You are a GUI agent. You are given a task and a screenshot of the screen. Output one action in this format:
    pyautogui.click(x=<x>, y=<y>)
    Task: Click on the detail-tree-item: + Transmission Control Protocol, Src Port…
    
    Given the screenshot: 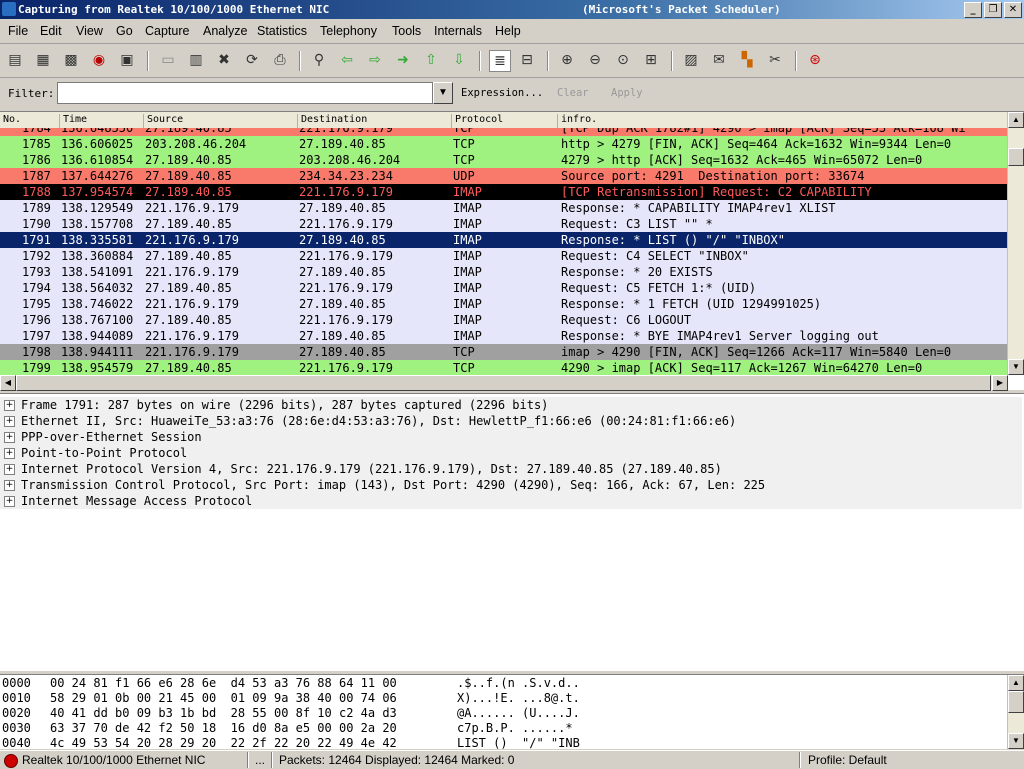 What is the action you would take?
    pyautogui.click(x=511, y=485)
    